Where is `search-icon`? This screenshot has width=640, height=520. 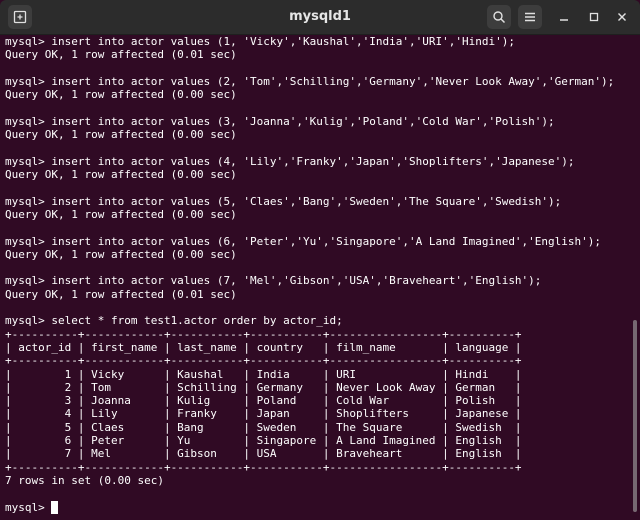 search-icon is located at coordinates (499, 17).